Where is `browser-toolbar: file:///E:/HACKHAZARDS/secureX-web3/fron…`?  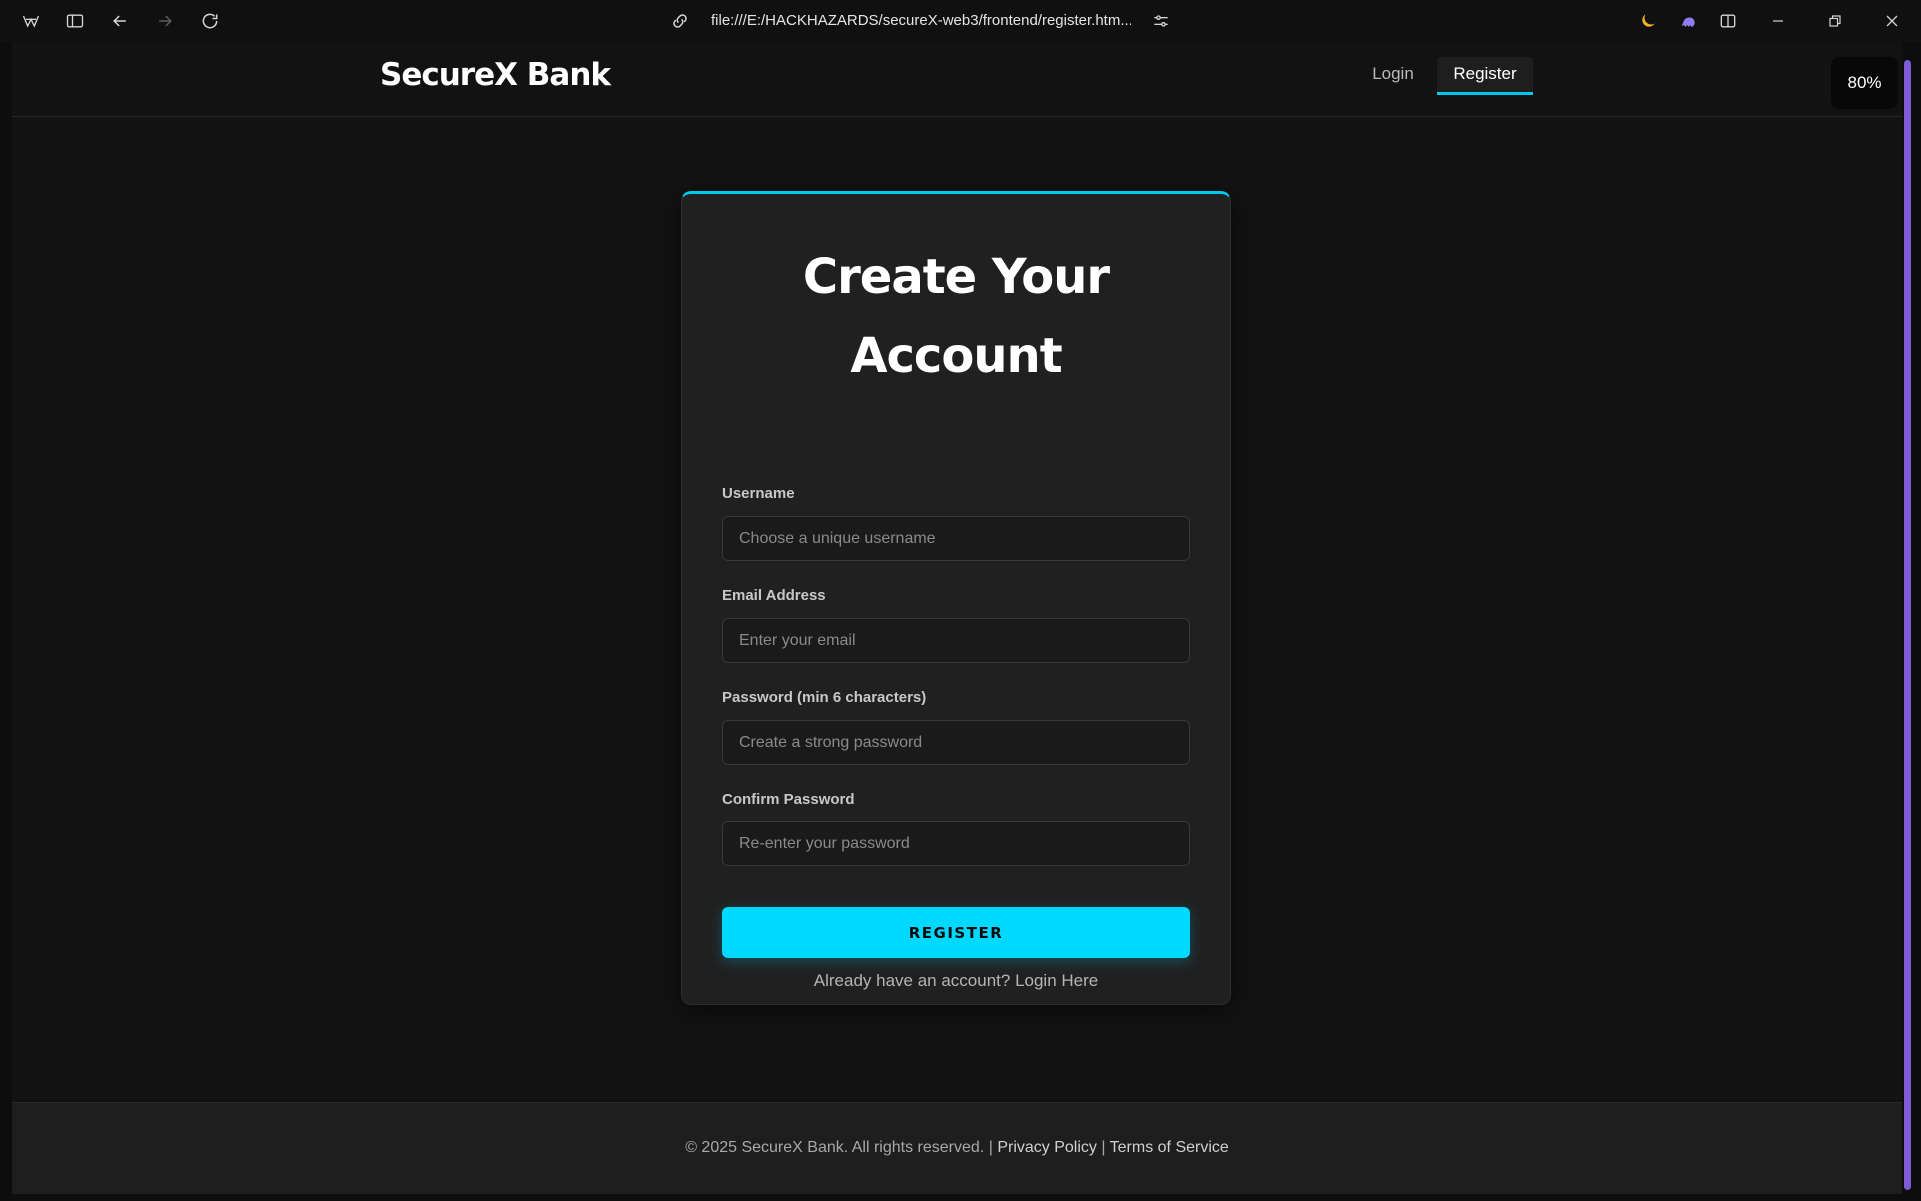
browser-toolbar: file:///E:/HACKHAZARDS/secureX-web3/fron… is located at coordinates (960, 21).